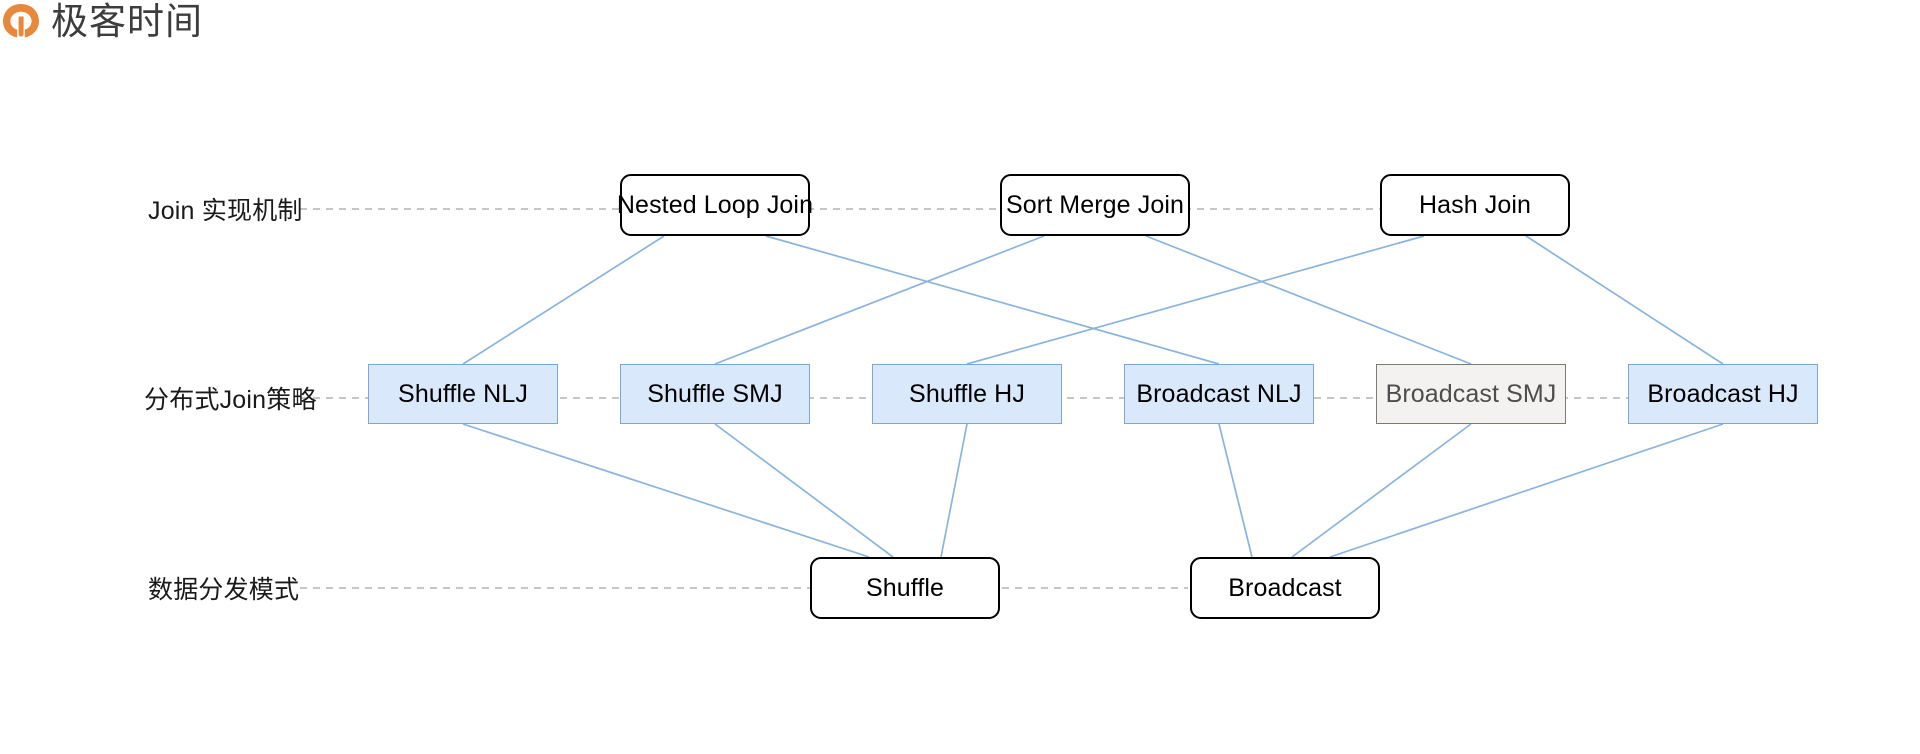 The image size is (1920, 754). I want to click on node-nlj: Nested Loop Join, so click(715, 205).